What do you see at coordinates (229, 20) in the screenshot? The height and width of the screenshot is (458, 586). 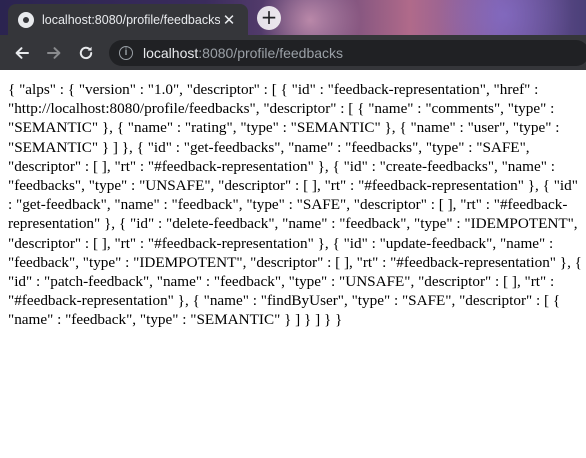 I see `close-tab-icon: ✕` at bounding box center [229, 20].